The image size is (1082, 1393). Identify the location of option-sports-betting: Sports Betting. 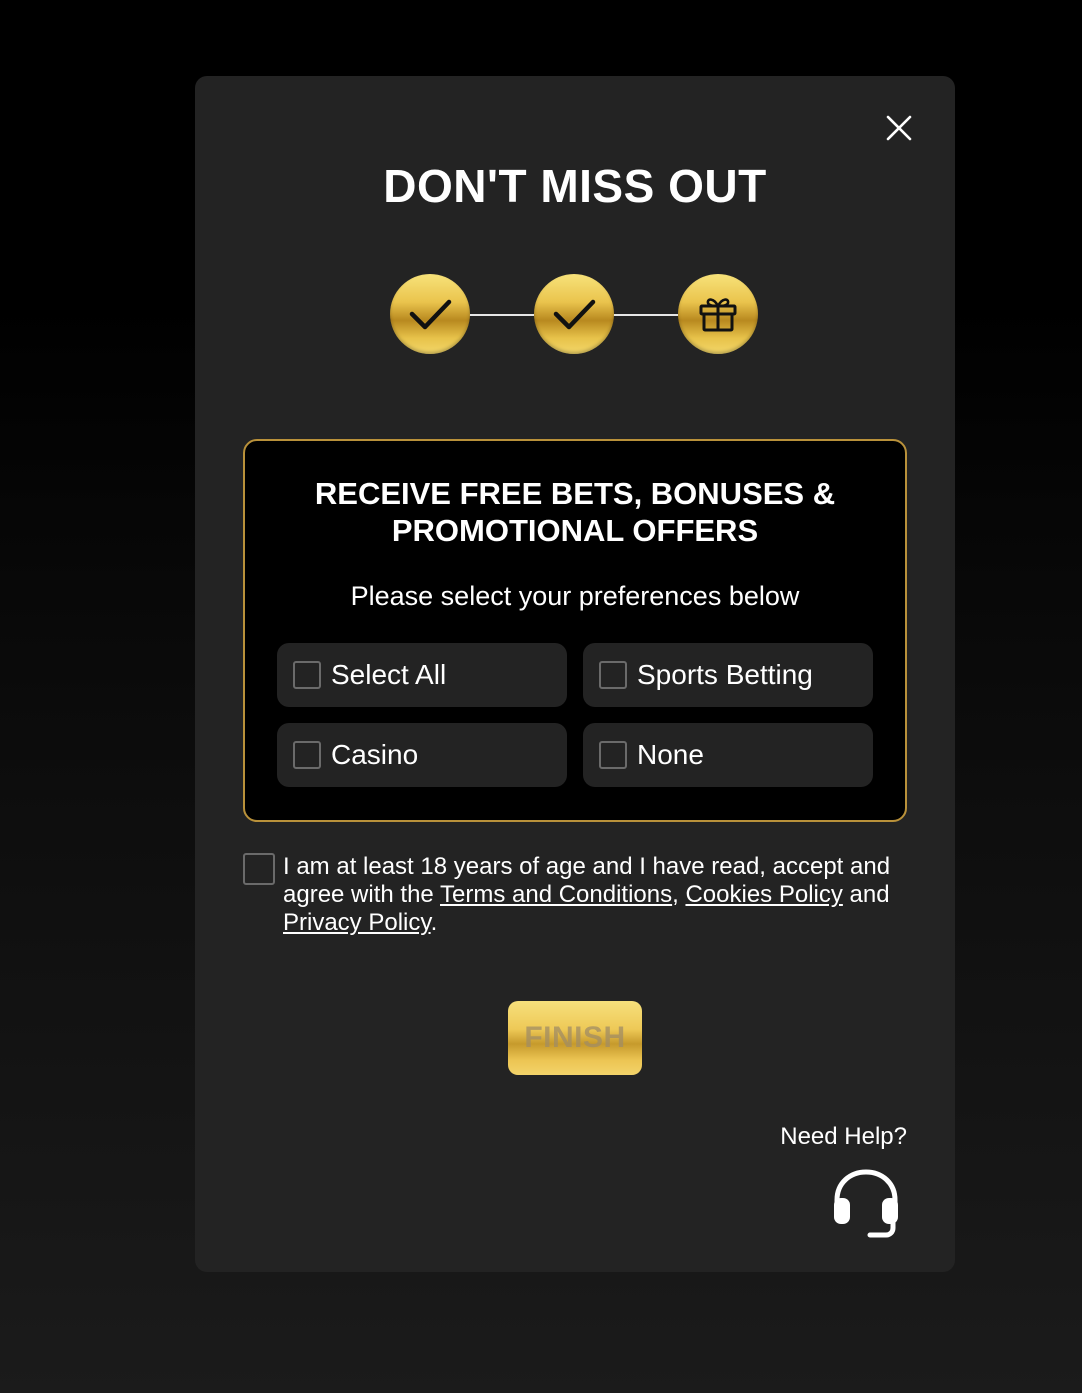
(728, 675).